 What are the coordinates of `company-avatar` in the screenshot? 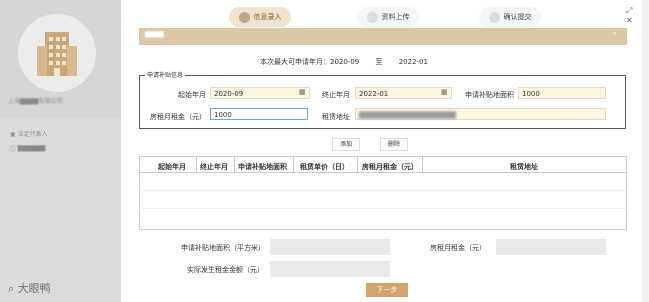 It's located at (57, 53).